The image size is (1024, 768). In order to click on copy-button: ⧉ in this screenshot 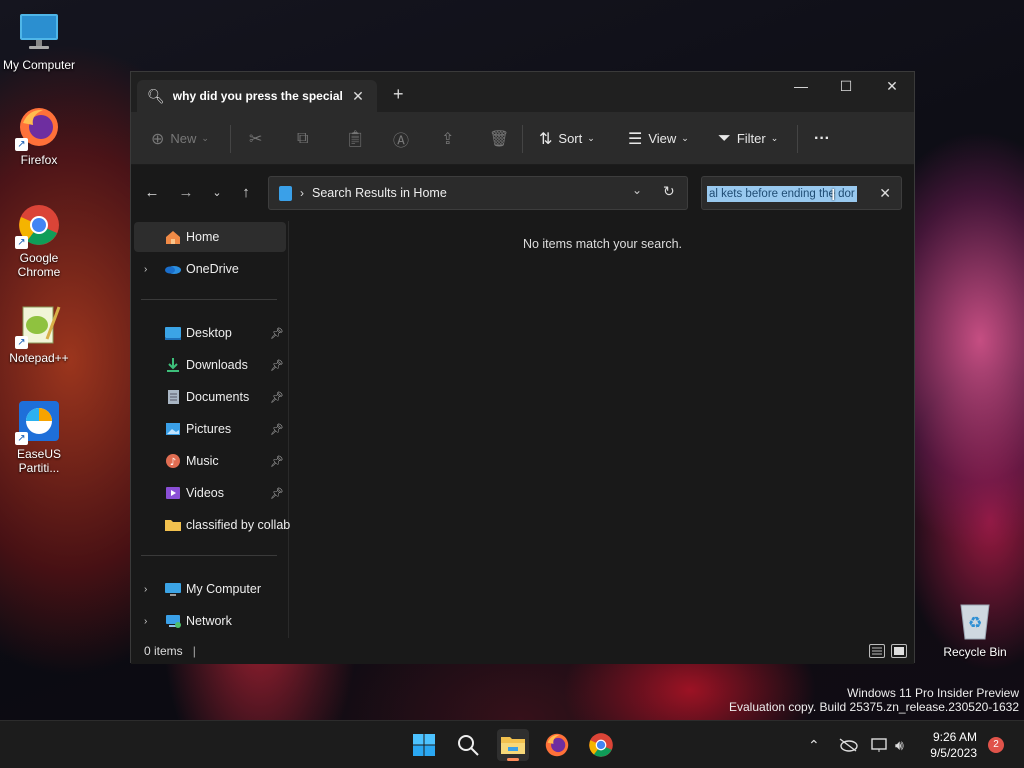, I will do `click(305, 138)`.